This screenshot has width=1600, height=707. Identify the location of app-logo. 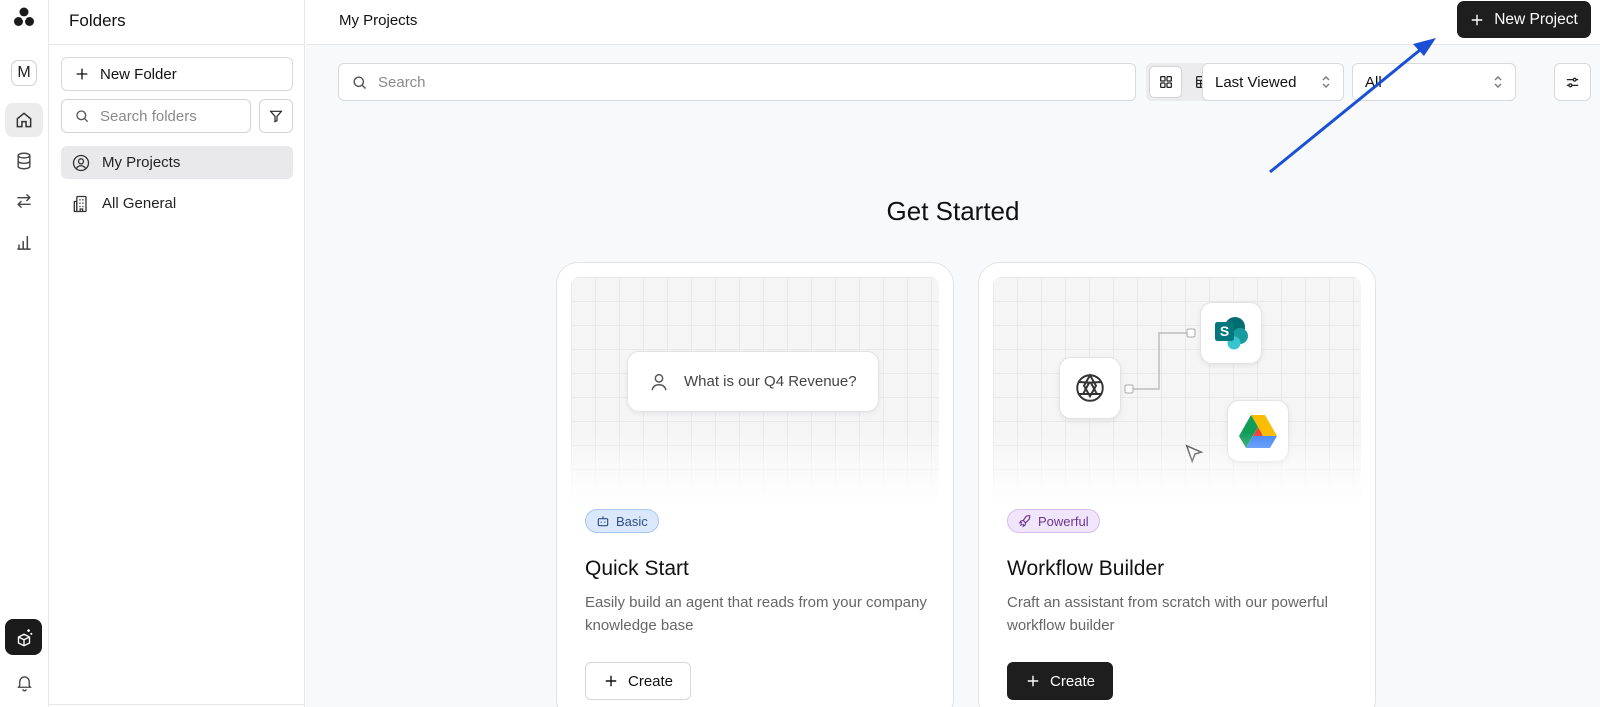
(24, 18).